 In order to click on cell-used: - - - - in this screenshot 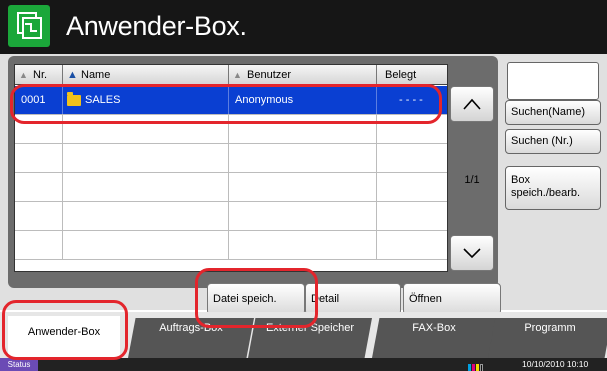, I will do `click(411, 100)`.